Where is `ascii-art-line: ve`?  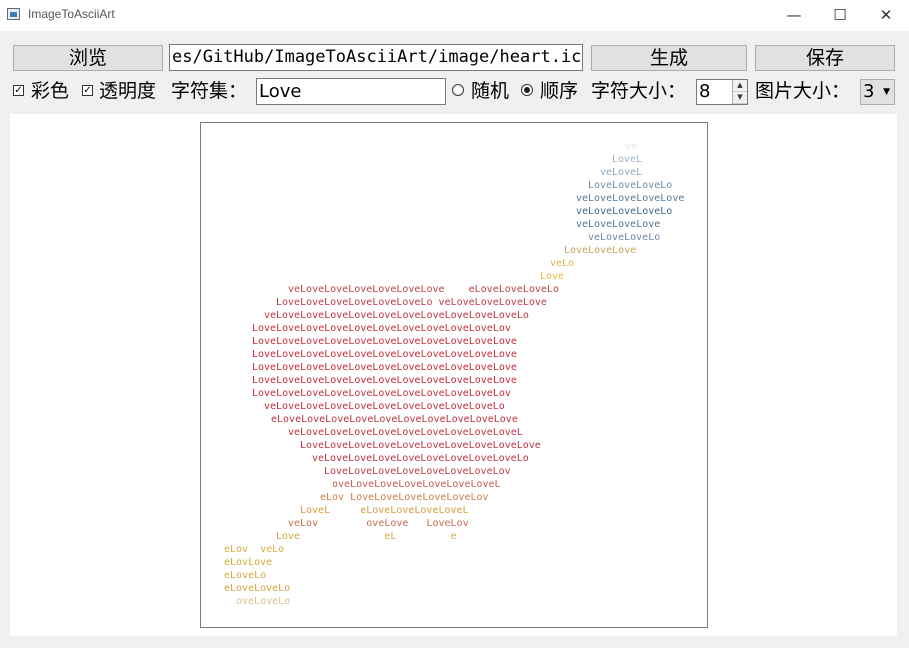
ascii-art-line: ve is located at coordinates (631, 146).